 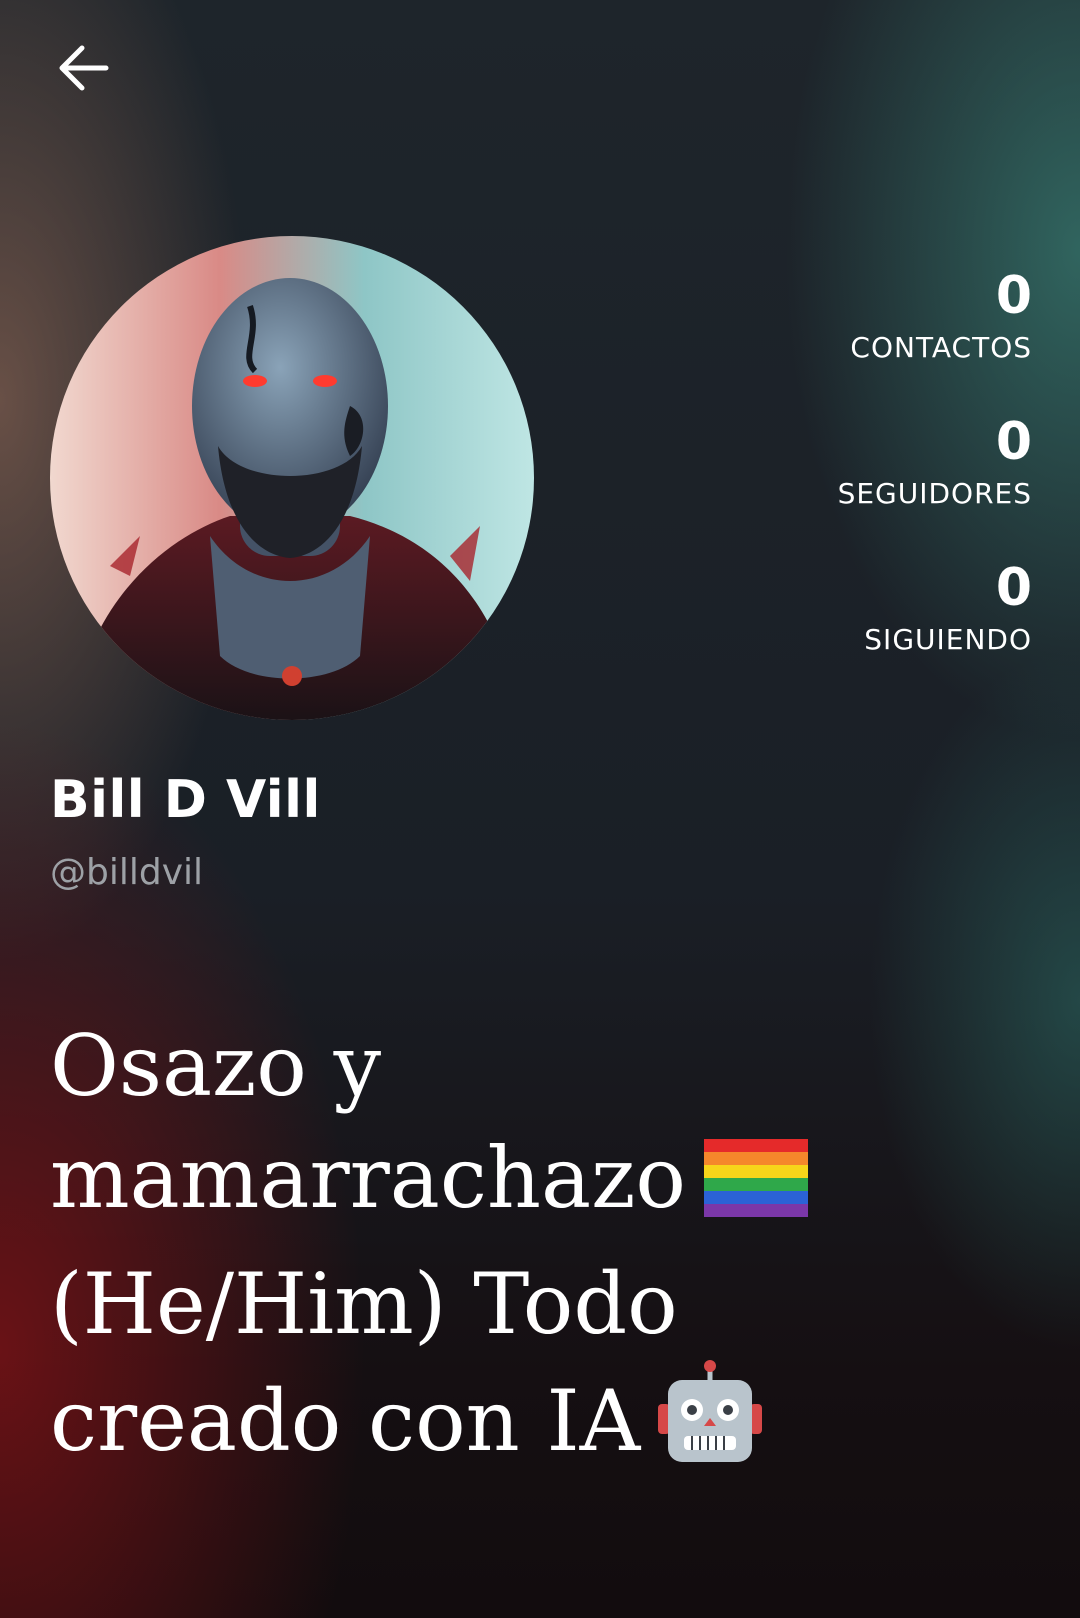 I want to click on bio-line: mamarrachazo, so click(x=480, y=1185).